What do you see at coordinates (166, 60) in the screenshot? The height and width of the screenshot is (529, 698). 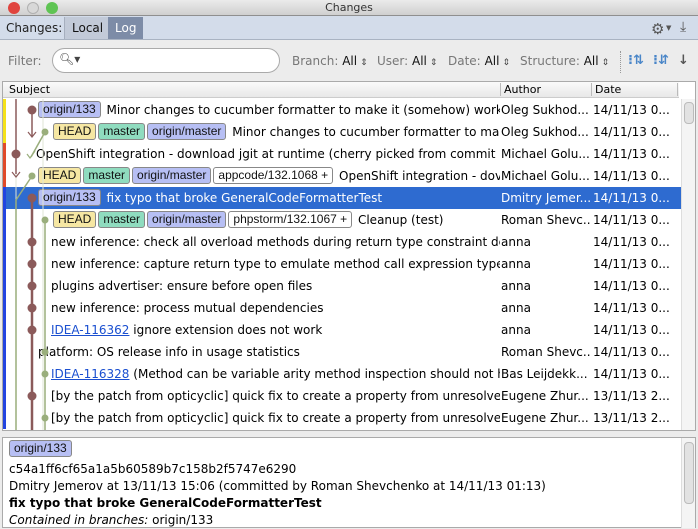 I see `filter-input: 🔍︎▾` at bounding box center [166, 60].